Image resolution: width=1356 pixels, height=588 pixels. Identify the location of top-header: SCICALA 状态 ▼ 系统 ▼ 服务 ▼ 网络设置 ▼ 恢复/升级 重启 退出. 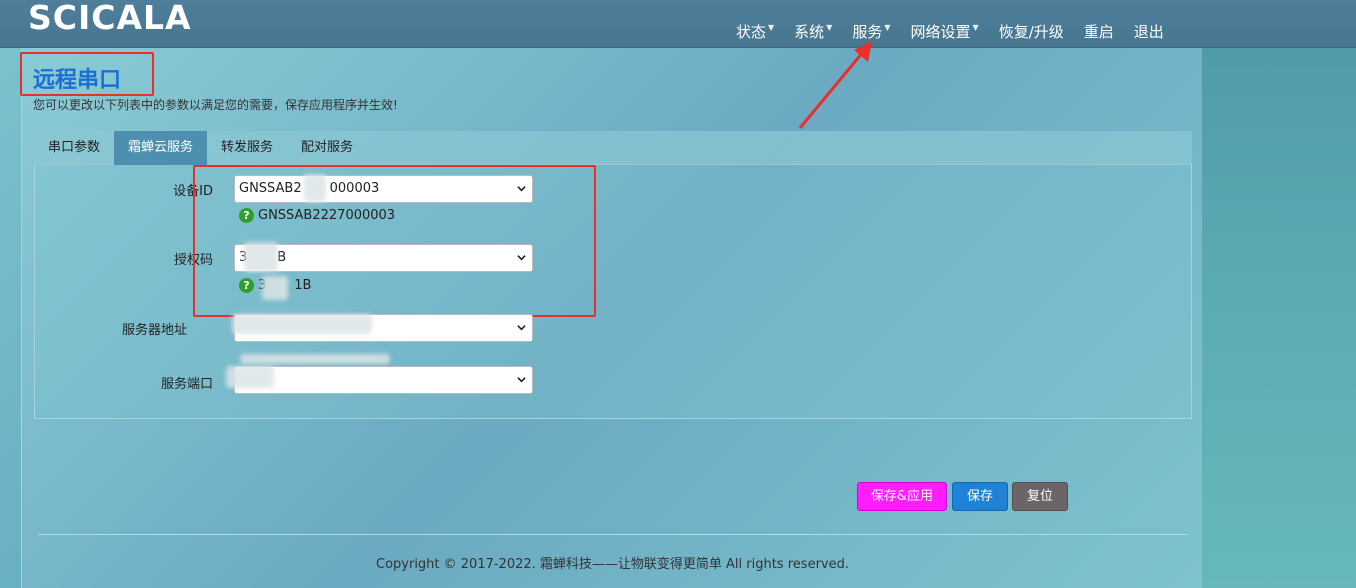
(678, 24).